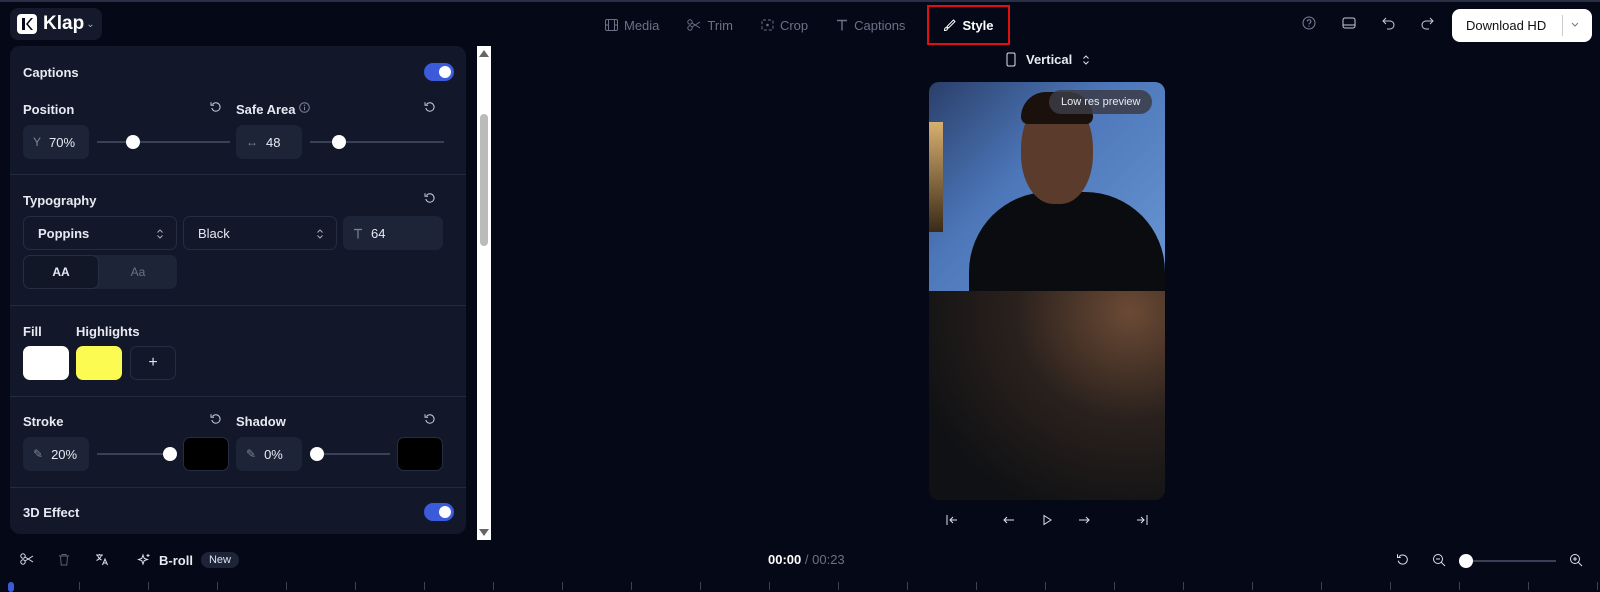 The height and width of the screenshot is (592, 1600). I want to click on position-y-field: Y 70%, so click(56, 142).